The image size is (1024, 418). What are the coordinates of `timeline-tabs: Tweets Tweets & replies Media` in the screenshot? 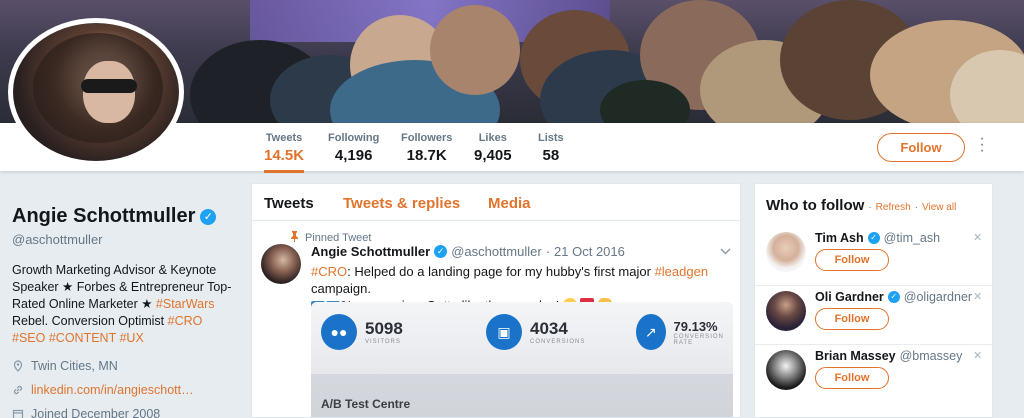 It's located at (496, 202).